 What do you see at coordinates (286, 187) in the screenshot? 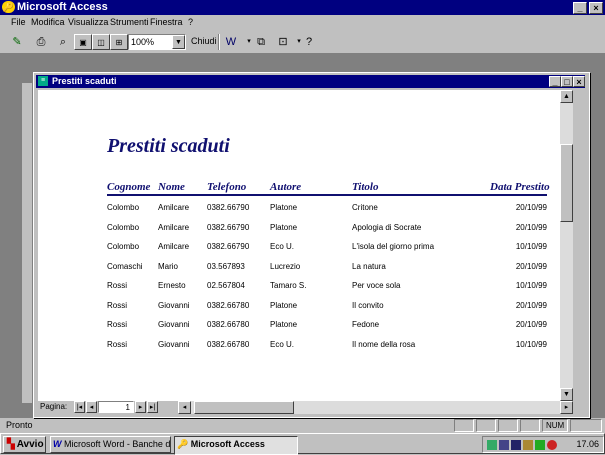
I see `column-header: Autore` at bounding box center [286, 187].